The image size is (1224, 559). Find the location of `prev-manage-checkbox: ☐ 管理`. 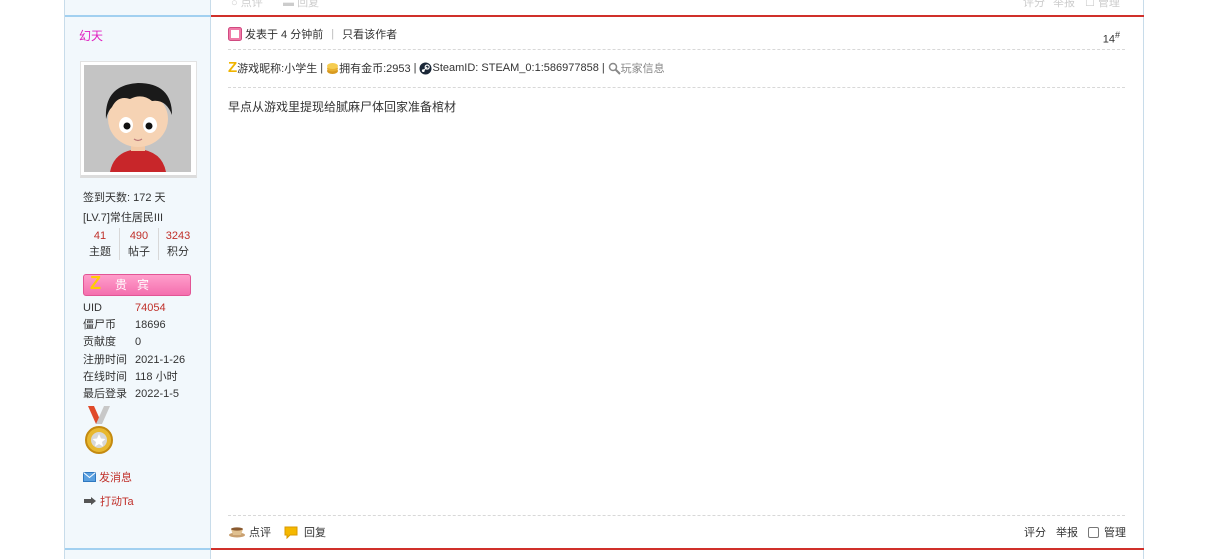

prev-manage-checkbox: ☐ 管理 is located at coordinates (1102, 5).